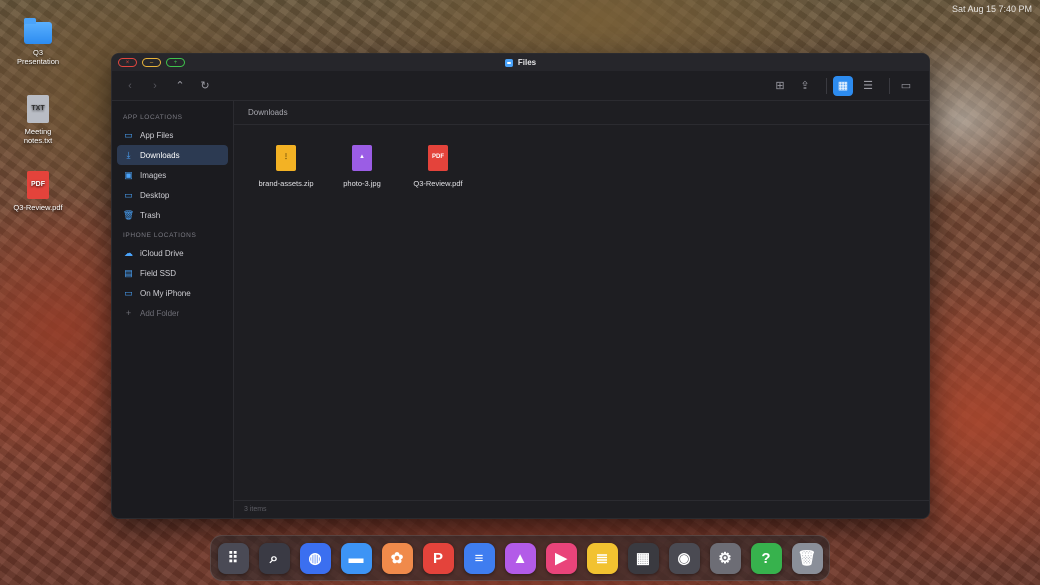 The image size is (1040, 585). What do you see at coordinates (128, 194) in the screenshot?
I see `monitor-icon: ▭` at bounding box center [128, 194].